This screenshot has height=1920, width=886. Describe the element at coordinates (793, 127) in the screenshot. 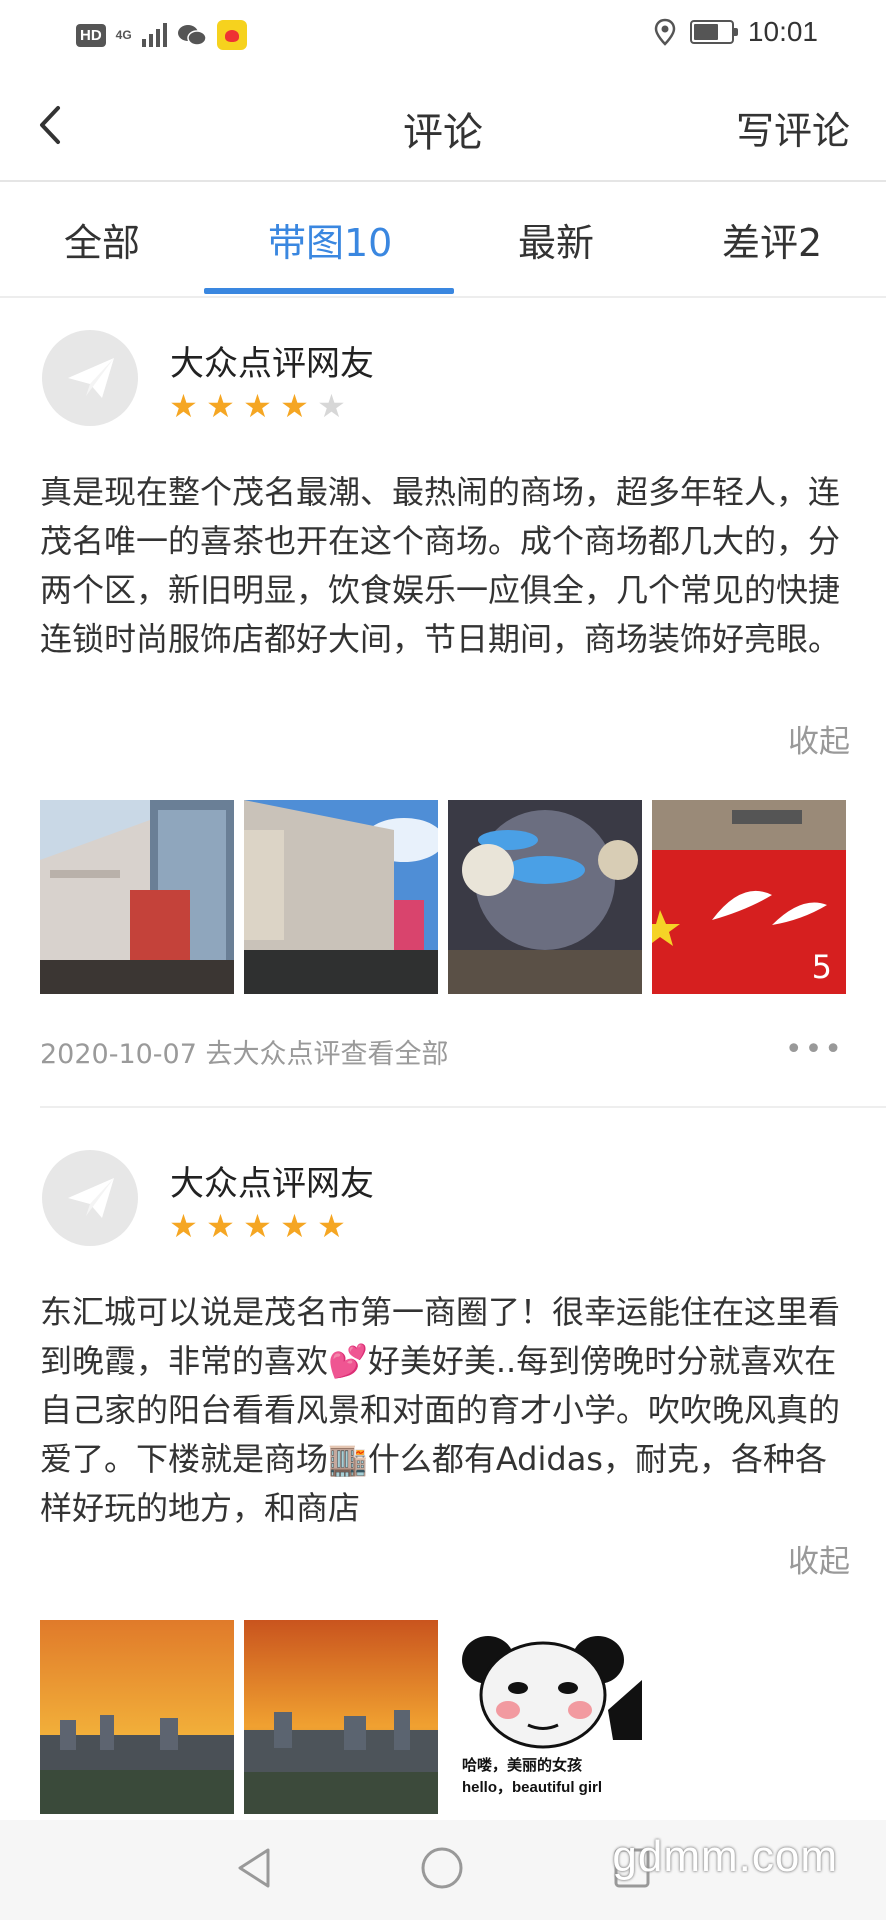

I see `write-review-button: 写评论` at that location.